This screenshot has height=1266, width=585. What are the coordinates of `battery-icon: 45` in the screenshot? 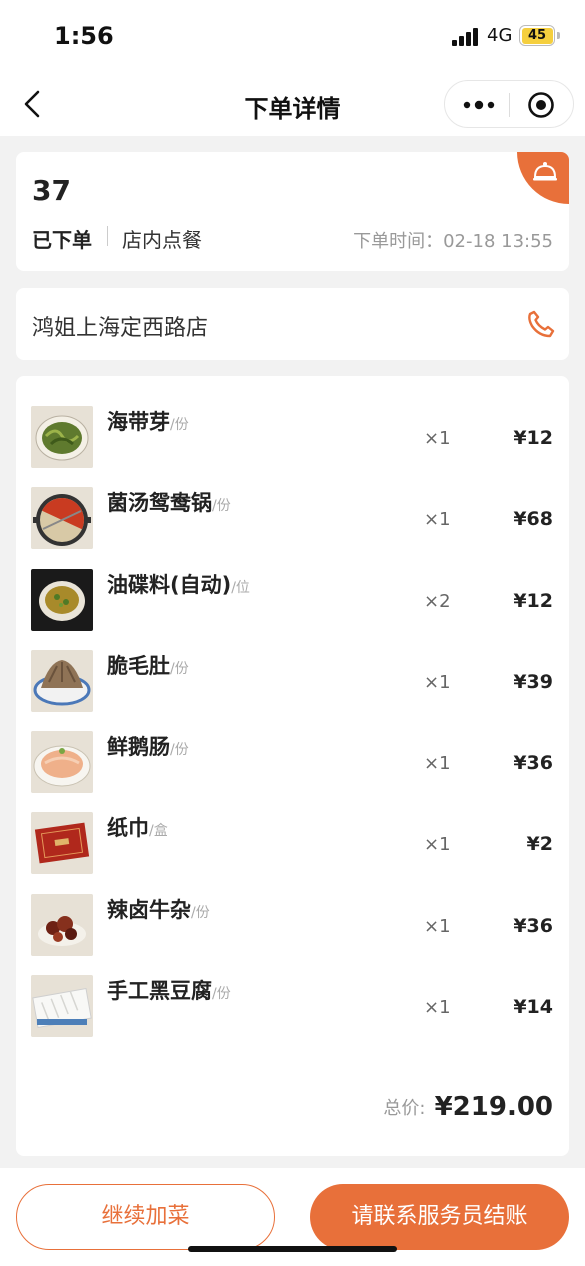 It's located at (537, 35).